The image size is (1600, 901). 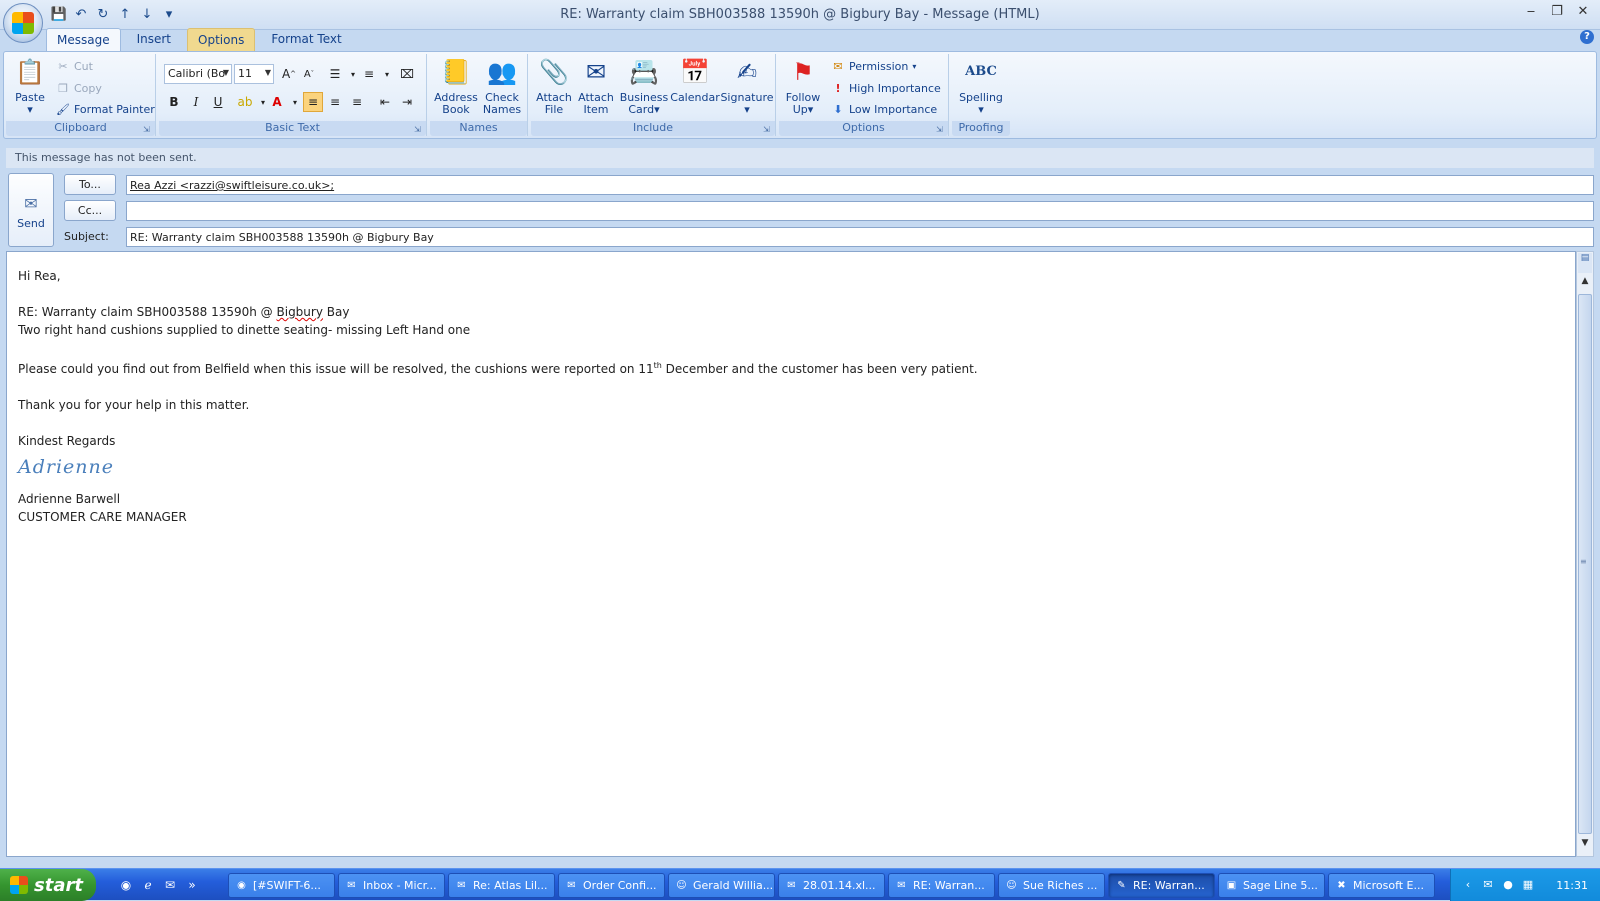 I want to click on down-arrow-icon: ⬇, so click(x=838, y=109).